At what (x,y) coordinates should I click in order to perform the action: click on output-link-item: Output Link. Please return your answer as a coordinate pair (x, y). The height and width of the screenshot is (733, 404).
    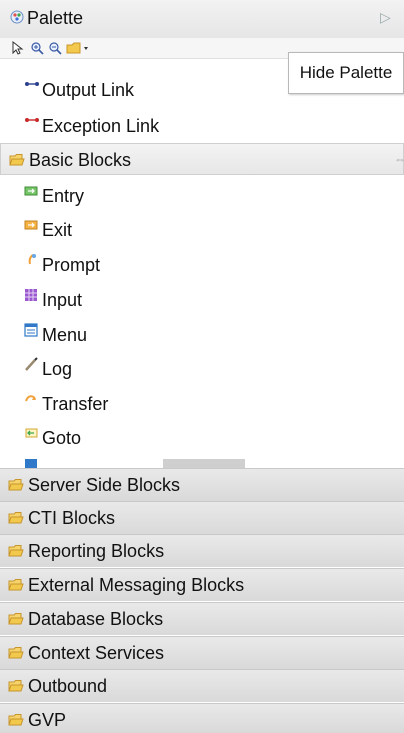
    Looking at the image, I should click on (118, 90).